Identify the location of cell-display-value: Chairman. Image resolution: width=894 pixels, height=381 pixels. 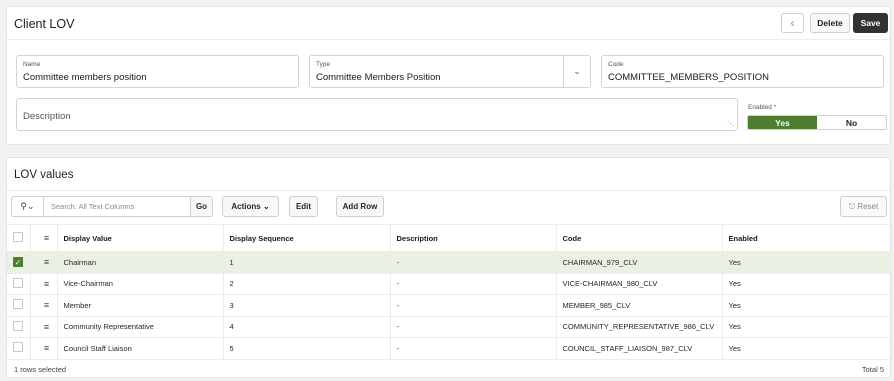
(140, 262).